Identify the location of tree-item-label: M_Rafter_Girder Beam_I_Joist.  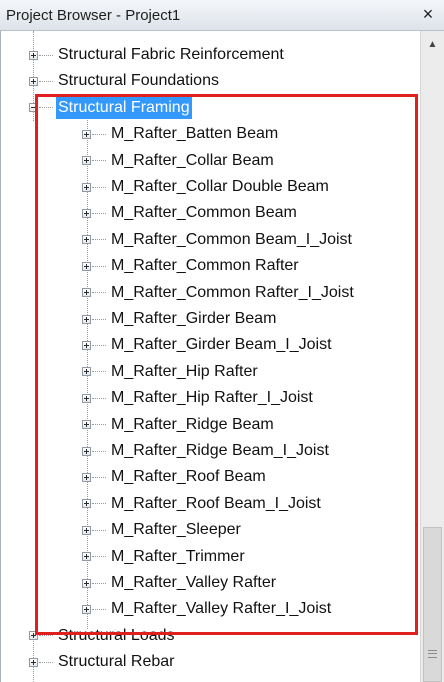
(221, 345).